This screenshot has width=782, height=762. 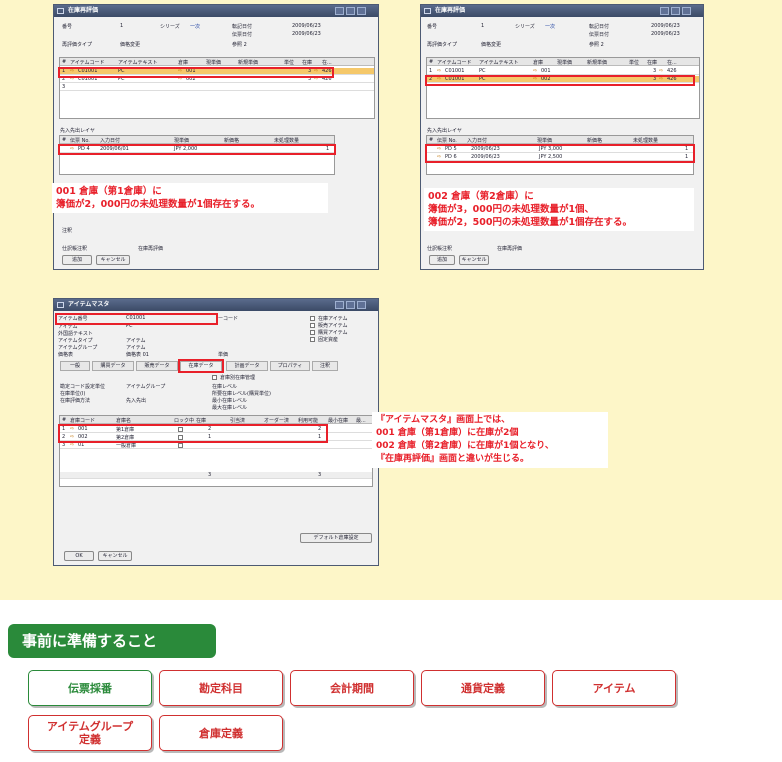 I want to click on tab-purchasing: 購買データ, so click(x=113, y=366).